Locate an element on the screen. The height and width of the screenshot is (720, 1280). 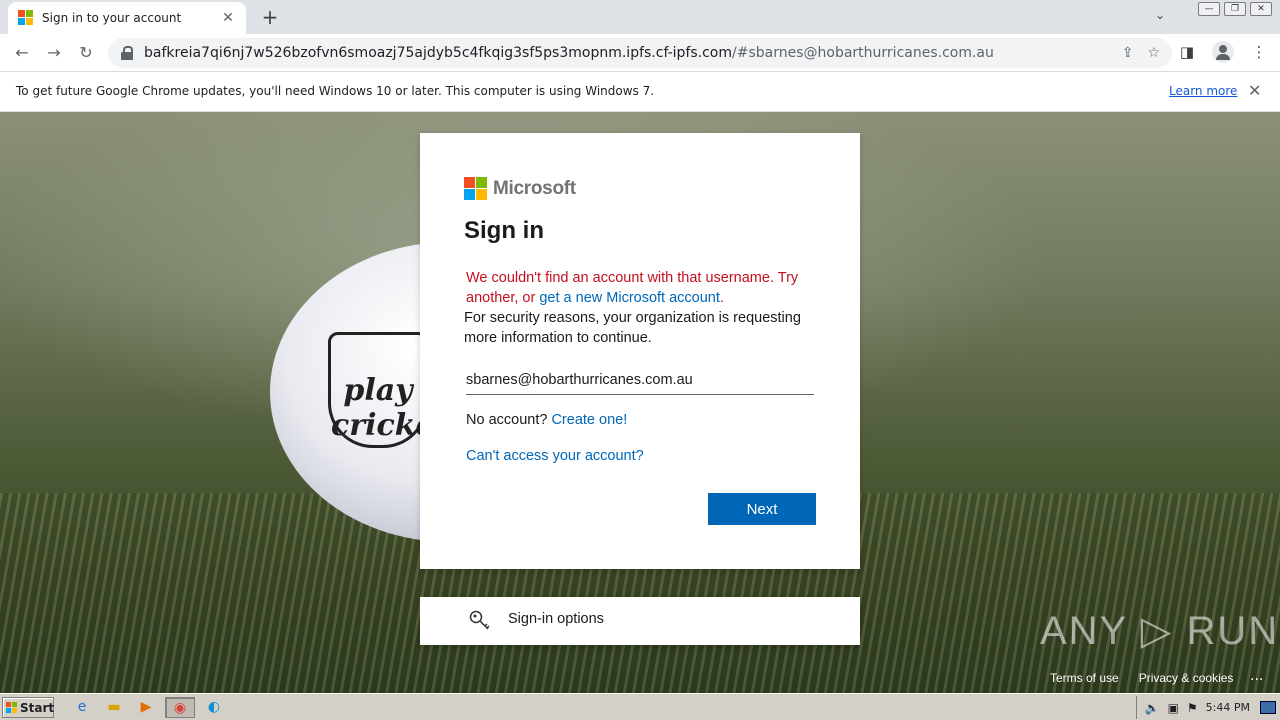
restore-button: ❐ is located at coordinates (1235, 9).